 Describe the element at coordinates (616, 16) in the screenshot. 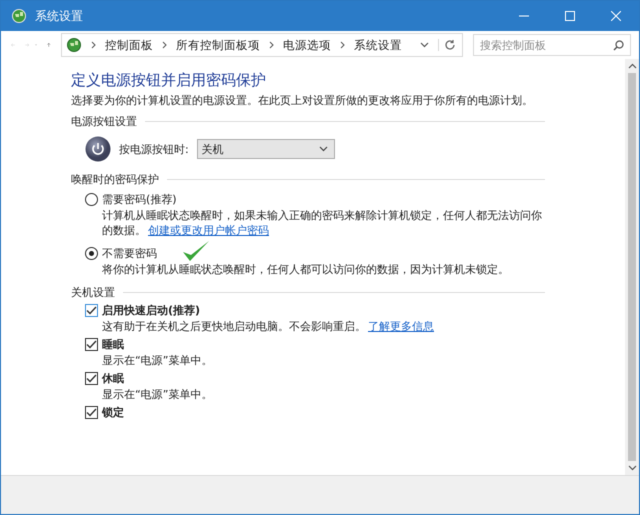

I see `close-icon` at that location.